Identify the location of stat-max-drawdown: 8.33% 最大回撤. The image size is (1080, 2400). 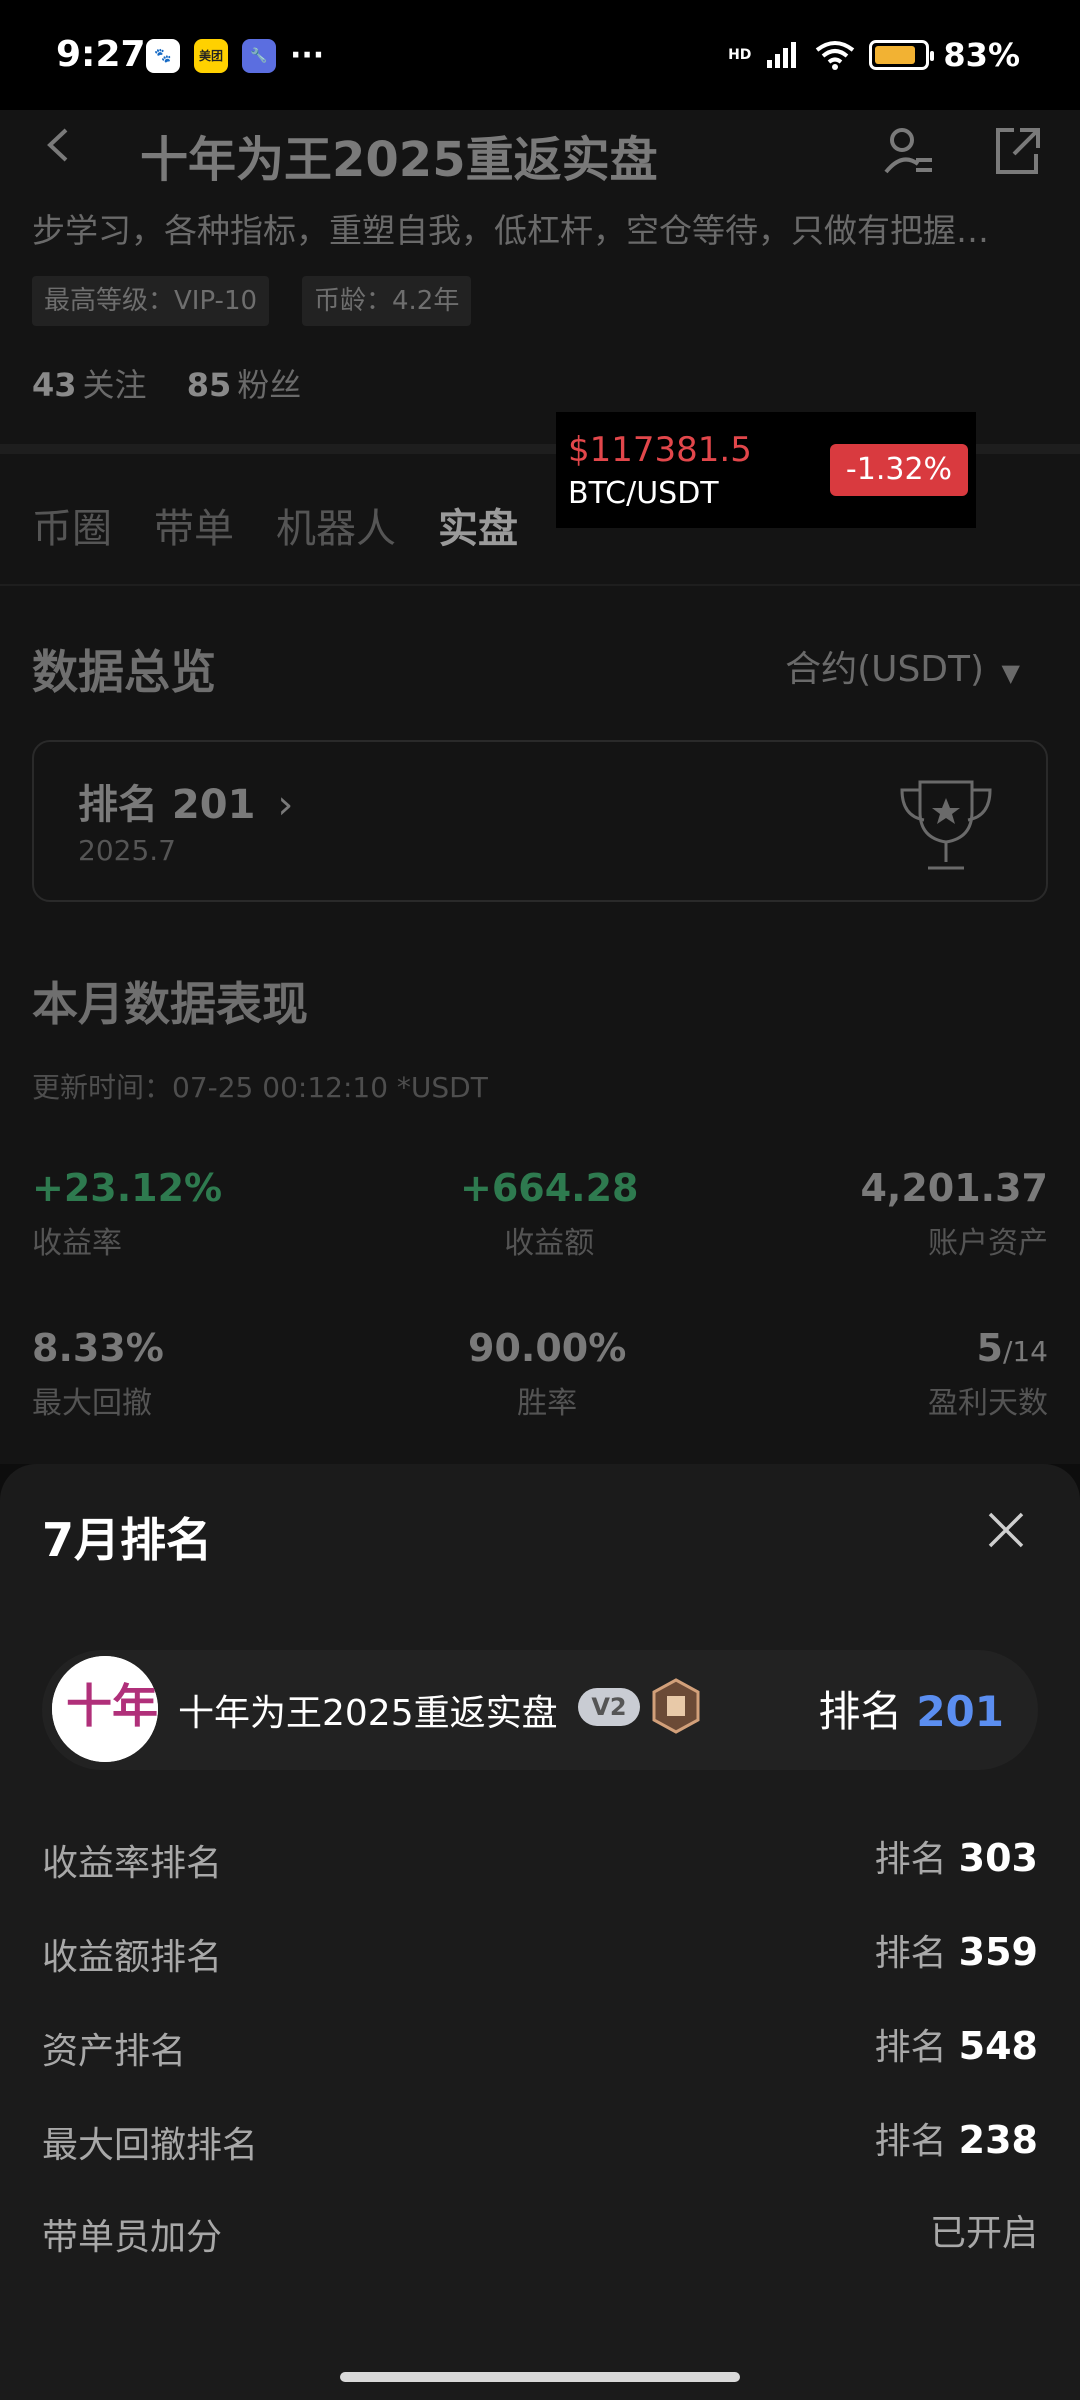
(98, 1374).